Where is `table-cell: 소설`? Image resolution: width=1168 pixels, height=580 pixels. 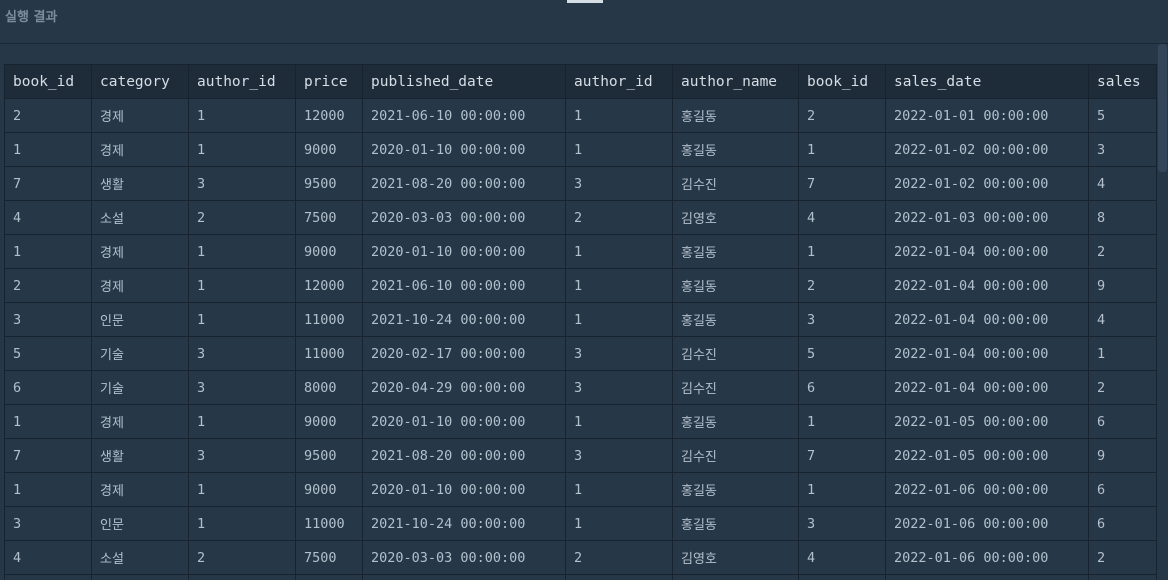
table-cell: 소설 is located at coordinates (140, 557).